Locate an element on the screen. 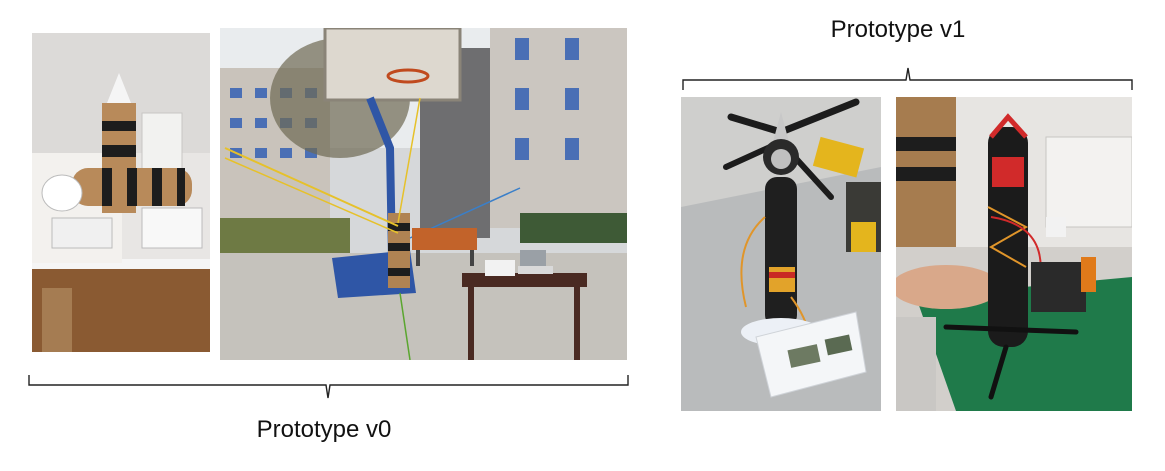  photo-tube-on-table is located at coordinates (121, 192).